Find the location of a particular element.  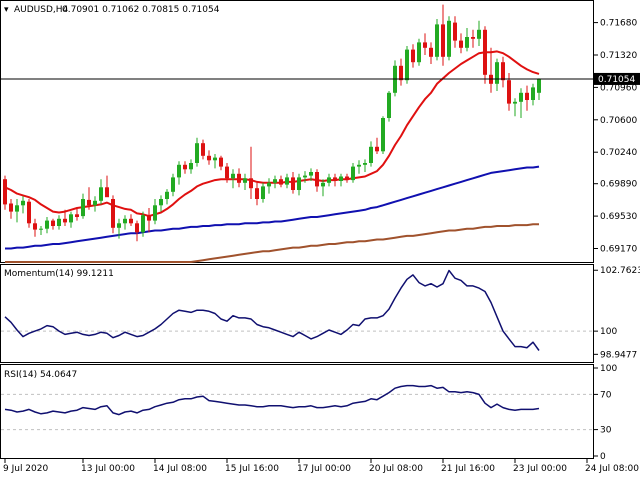

momentum-axis-tick-label: 100 is located at coordinates (608, 332).